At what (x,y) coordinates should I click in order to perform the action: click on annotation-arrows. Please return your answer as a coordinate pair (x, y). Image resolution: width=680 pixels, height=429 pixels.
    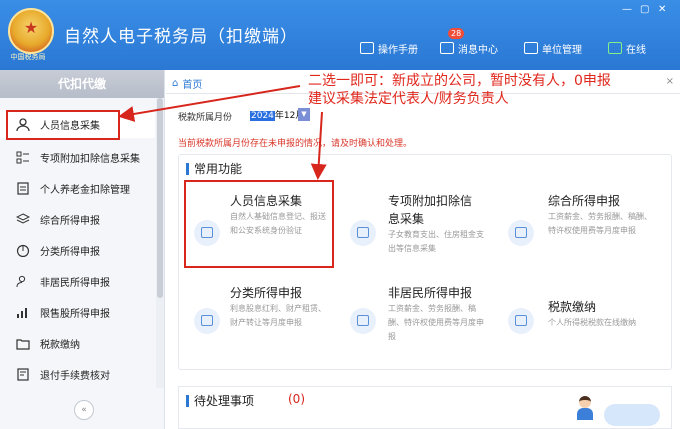
    Looking at the image, I should click on (222, 132).